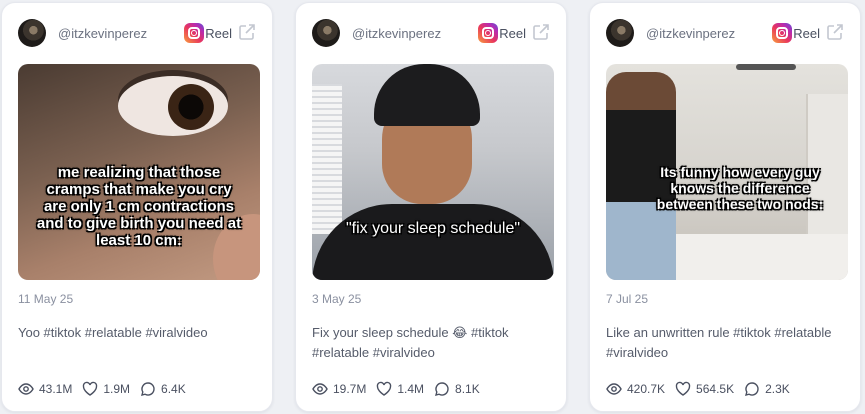 This screenshot has width=865, height=414. I want to click on views-stat: 19.7M, so click(339, 389).